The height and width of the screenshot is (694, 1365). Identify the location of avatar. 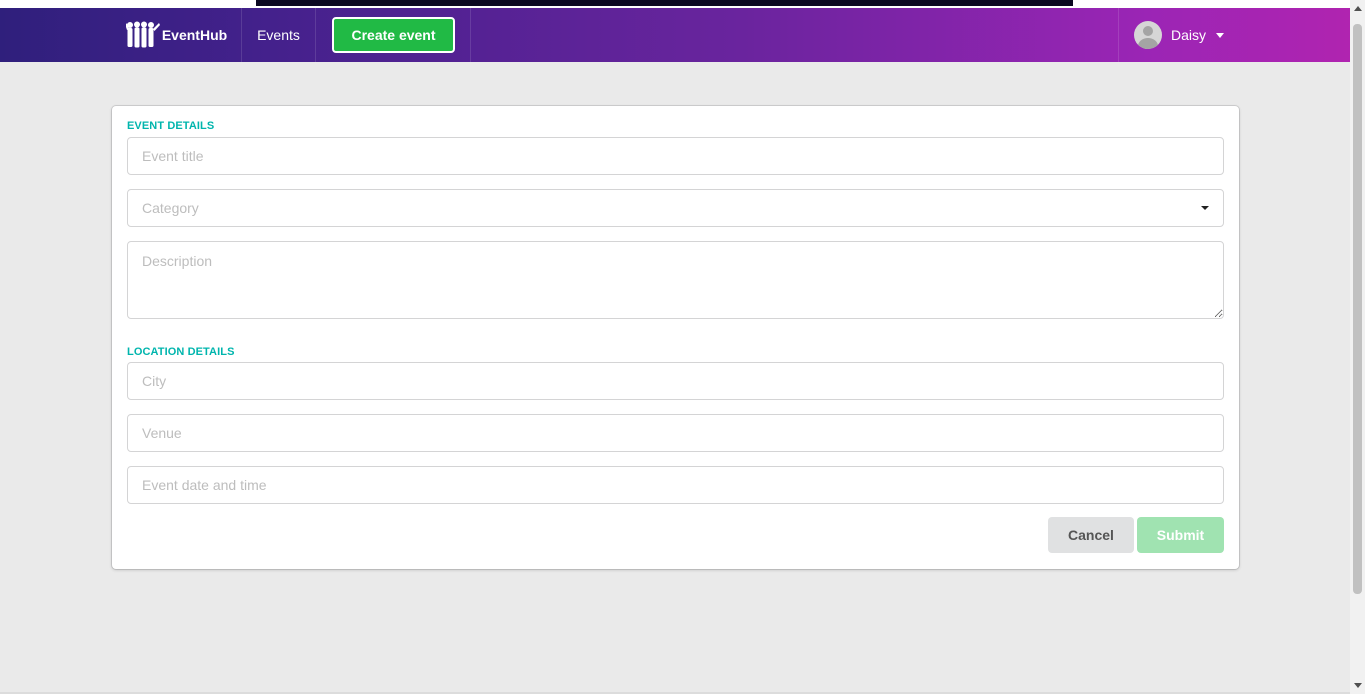
(1148, 35).